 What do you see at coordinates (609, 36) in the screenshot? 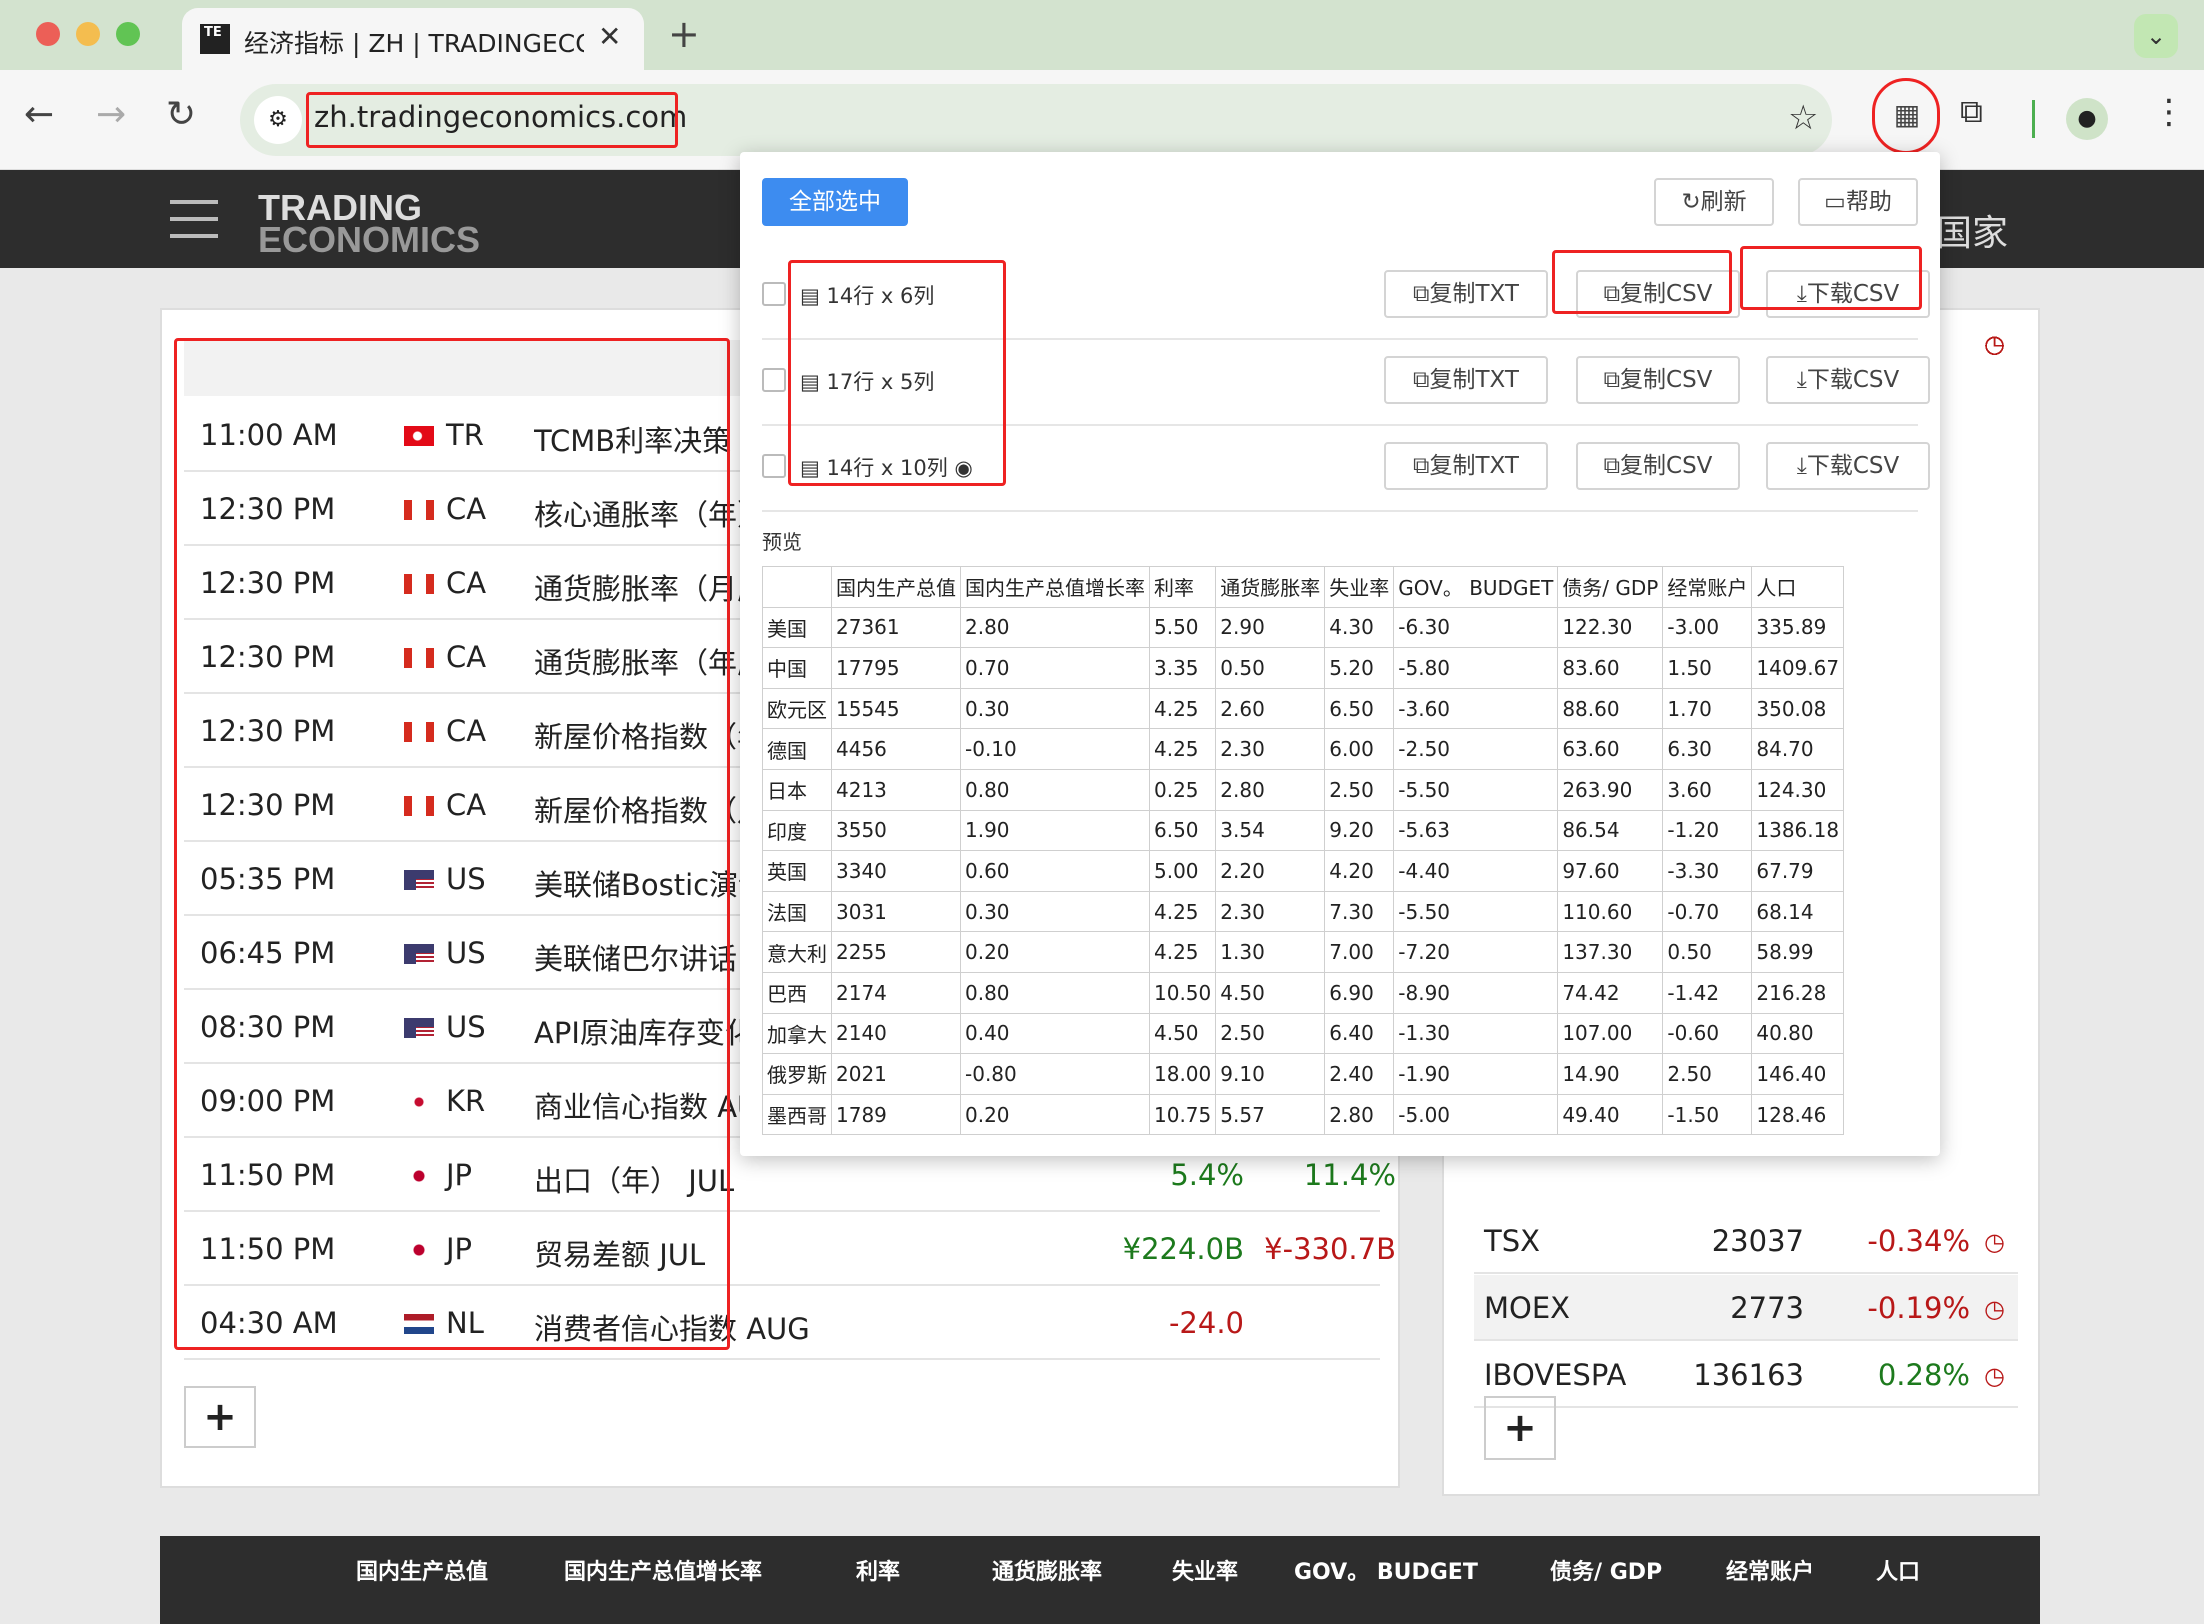
I see `tab-close-icon: ✕` at bounding box center [609, 36].